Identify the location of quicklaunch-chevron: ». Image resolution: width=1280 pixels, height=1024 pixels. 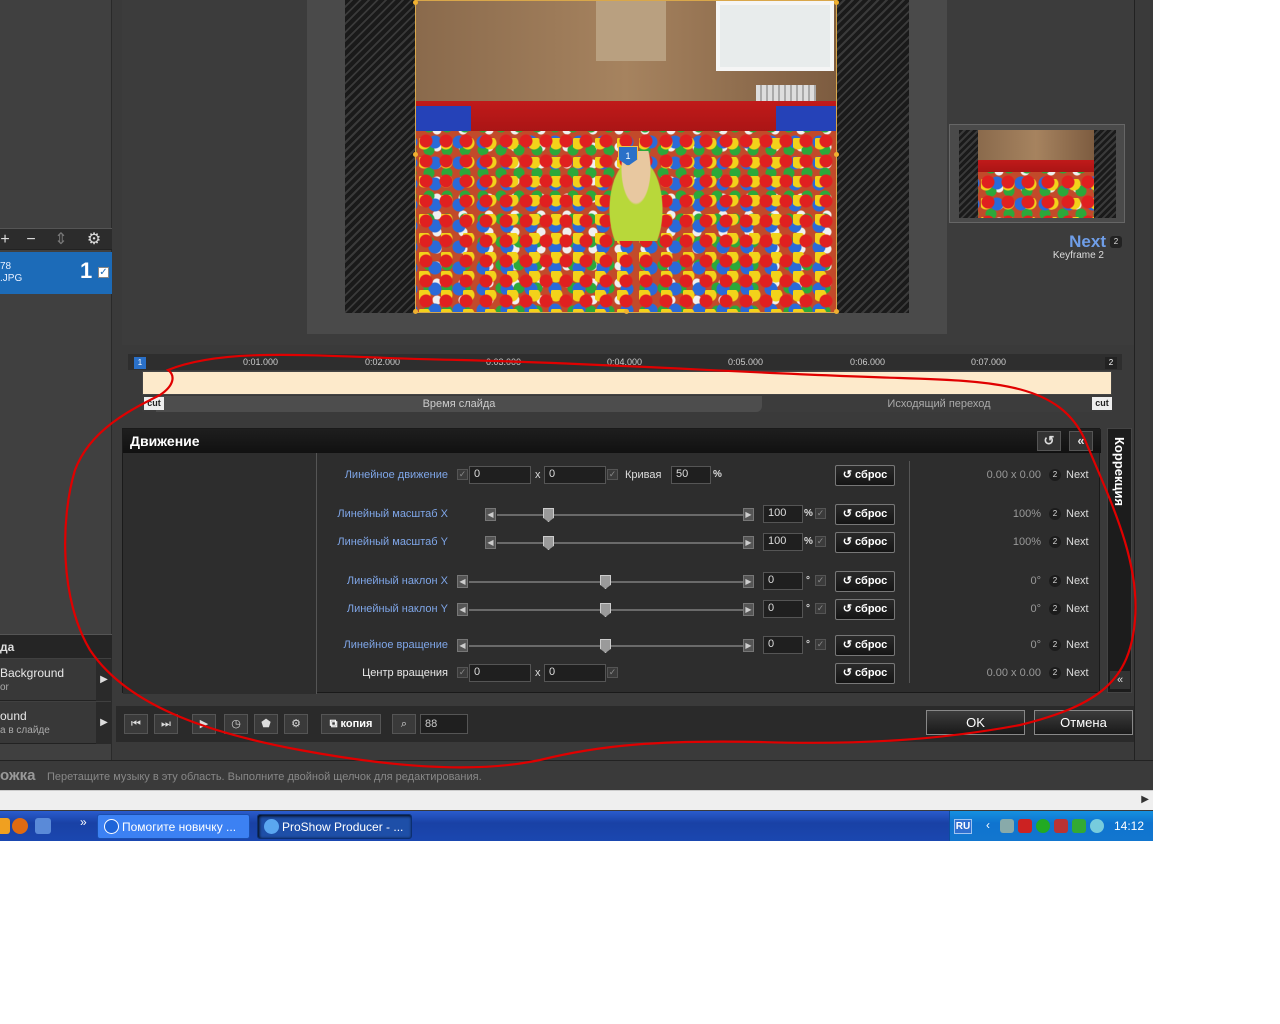
(83, 822).